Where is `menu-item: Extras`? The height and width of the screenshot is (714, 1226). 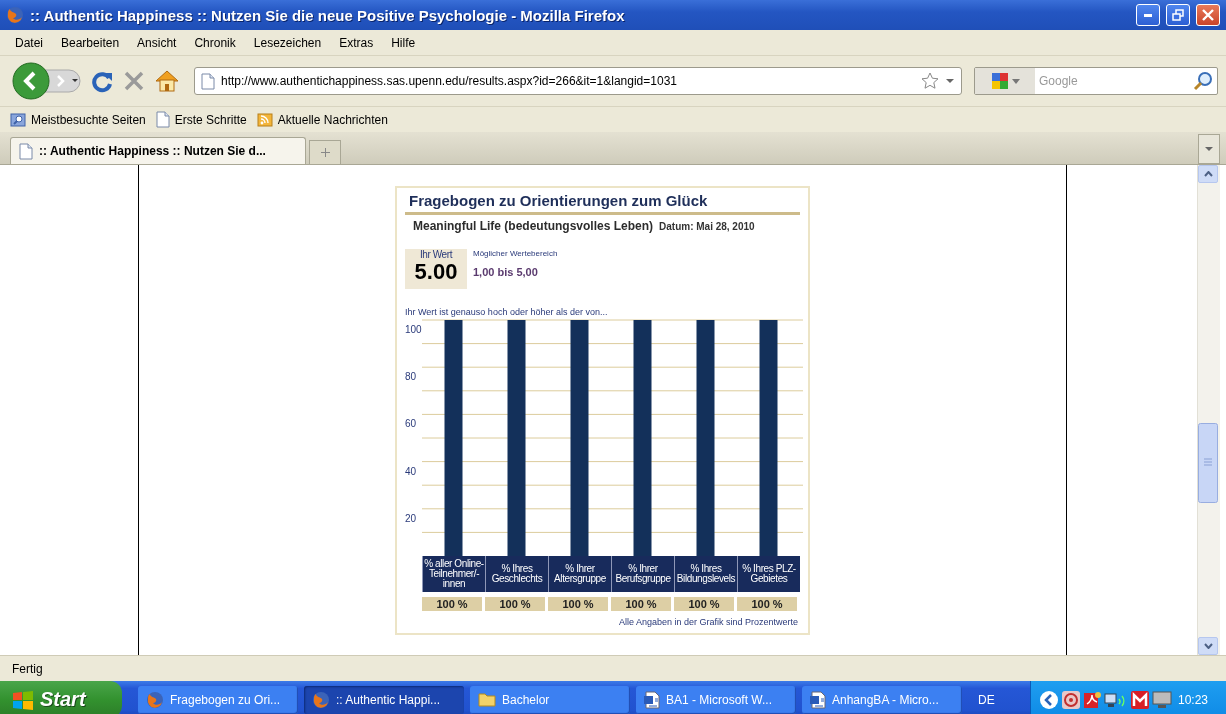 menu-item: Extras is located at coordinates (356, 42).